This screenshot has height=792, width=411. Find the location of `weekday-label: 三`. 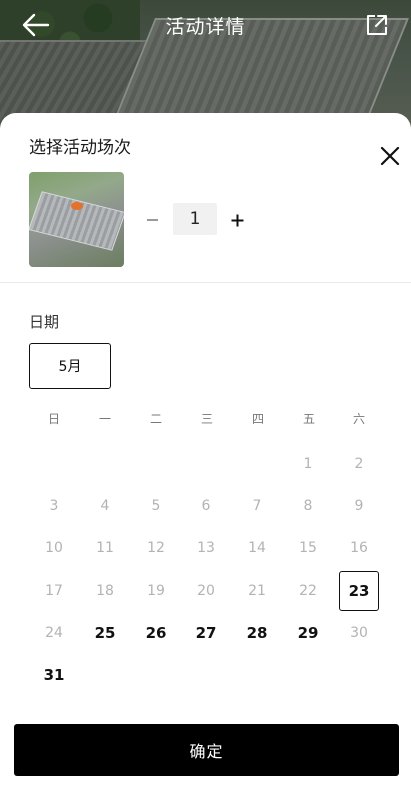

weekday-label: 三 is located at coordinates (206, 419).